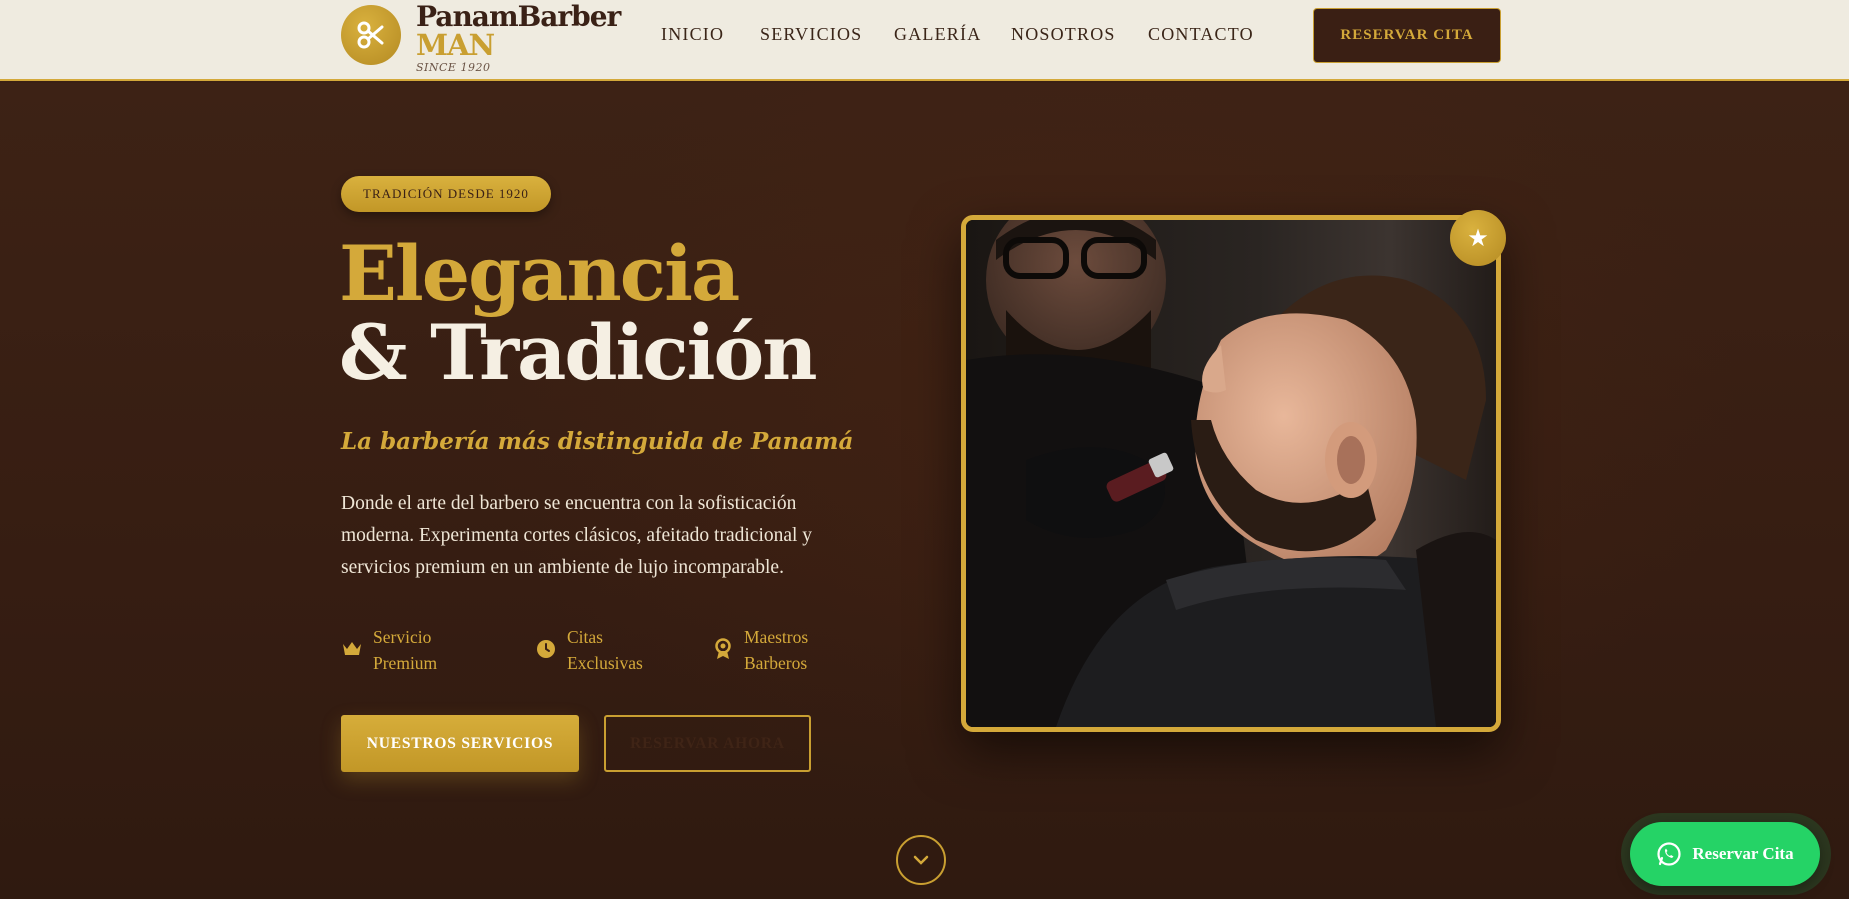 This screenshot has width=1849, height=899. What do you see at coordinates (937, 34) in the screenshot?
I see `nav-link-galeria: GALERÍA` at bounding box center [937, 34].